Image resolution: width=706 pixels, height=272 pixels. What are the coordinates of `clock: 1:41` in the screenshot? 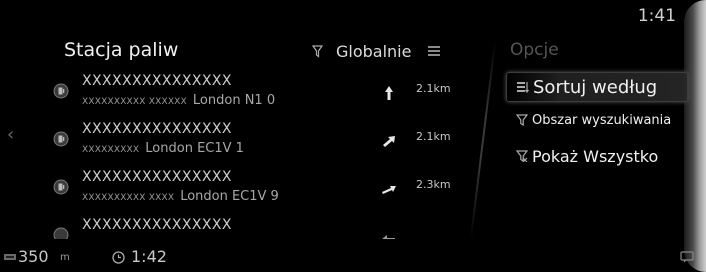 It's located at (656, 16).